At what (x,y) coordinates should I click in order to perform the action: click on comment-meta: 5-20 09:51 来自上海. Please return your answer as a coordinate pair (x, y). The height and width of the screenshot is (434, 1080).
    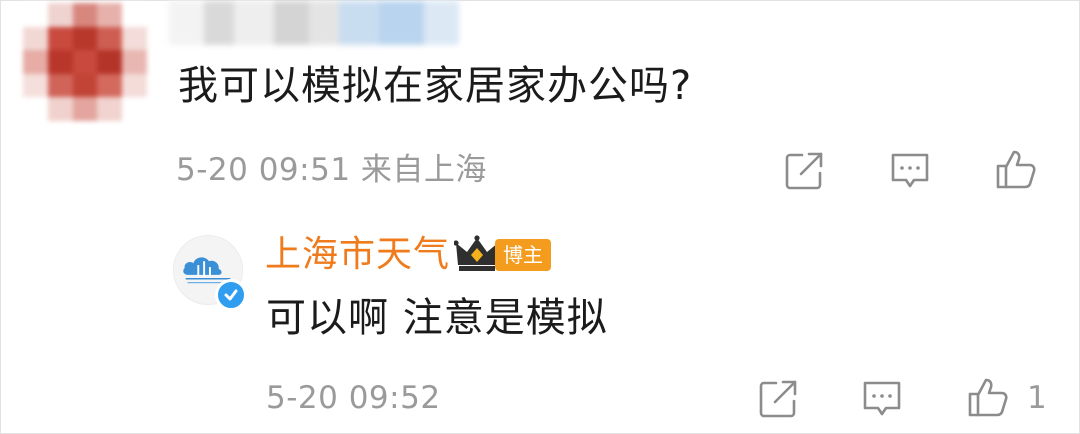
    Looking at the image, I should click on (331, 170).